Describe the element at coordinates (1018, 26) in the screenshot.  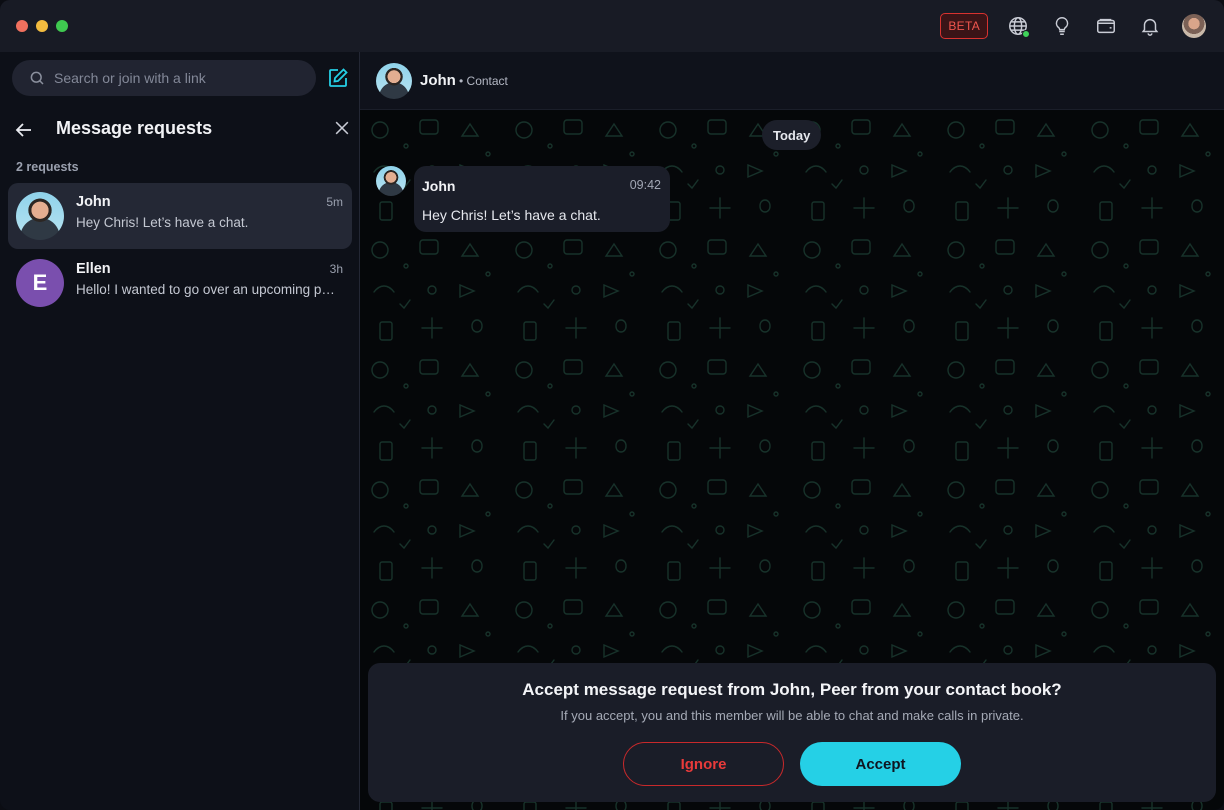
I see `network-status-button` at that location.